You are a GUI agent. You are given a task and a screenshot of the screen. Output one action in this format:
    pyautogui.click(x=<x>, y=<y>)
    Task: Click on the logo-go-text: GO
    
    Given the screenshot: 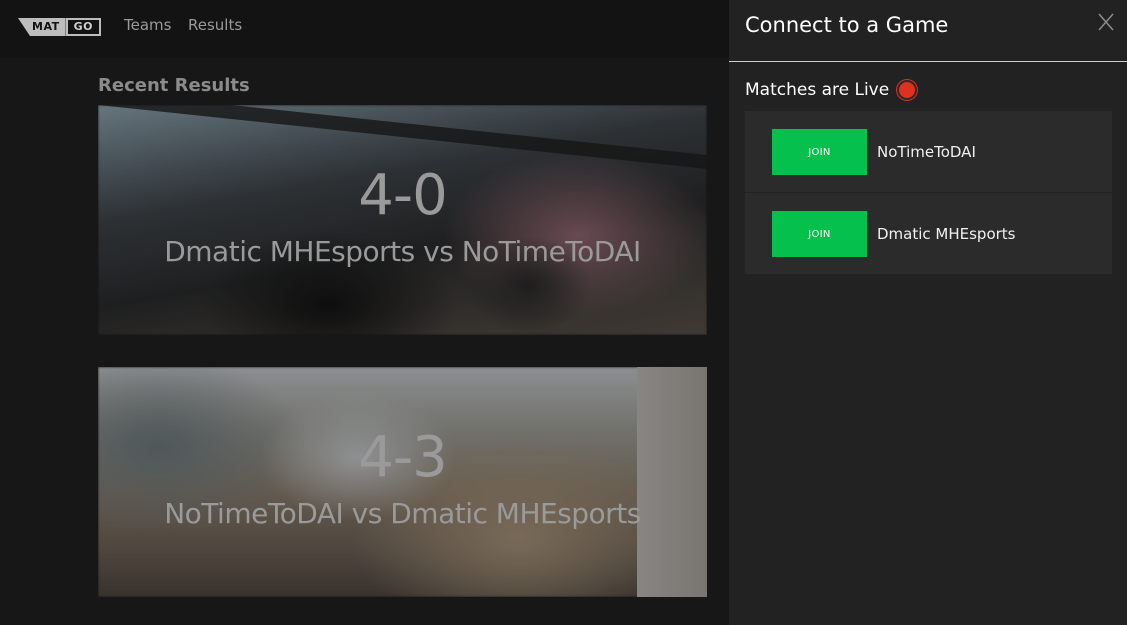 What is the action you would take?
    pyautogui.click(x=83, y=27)
    